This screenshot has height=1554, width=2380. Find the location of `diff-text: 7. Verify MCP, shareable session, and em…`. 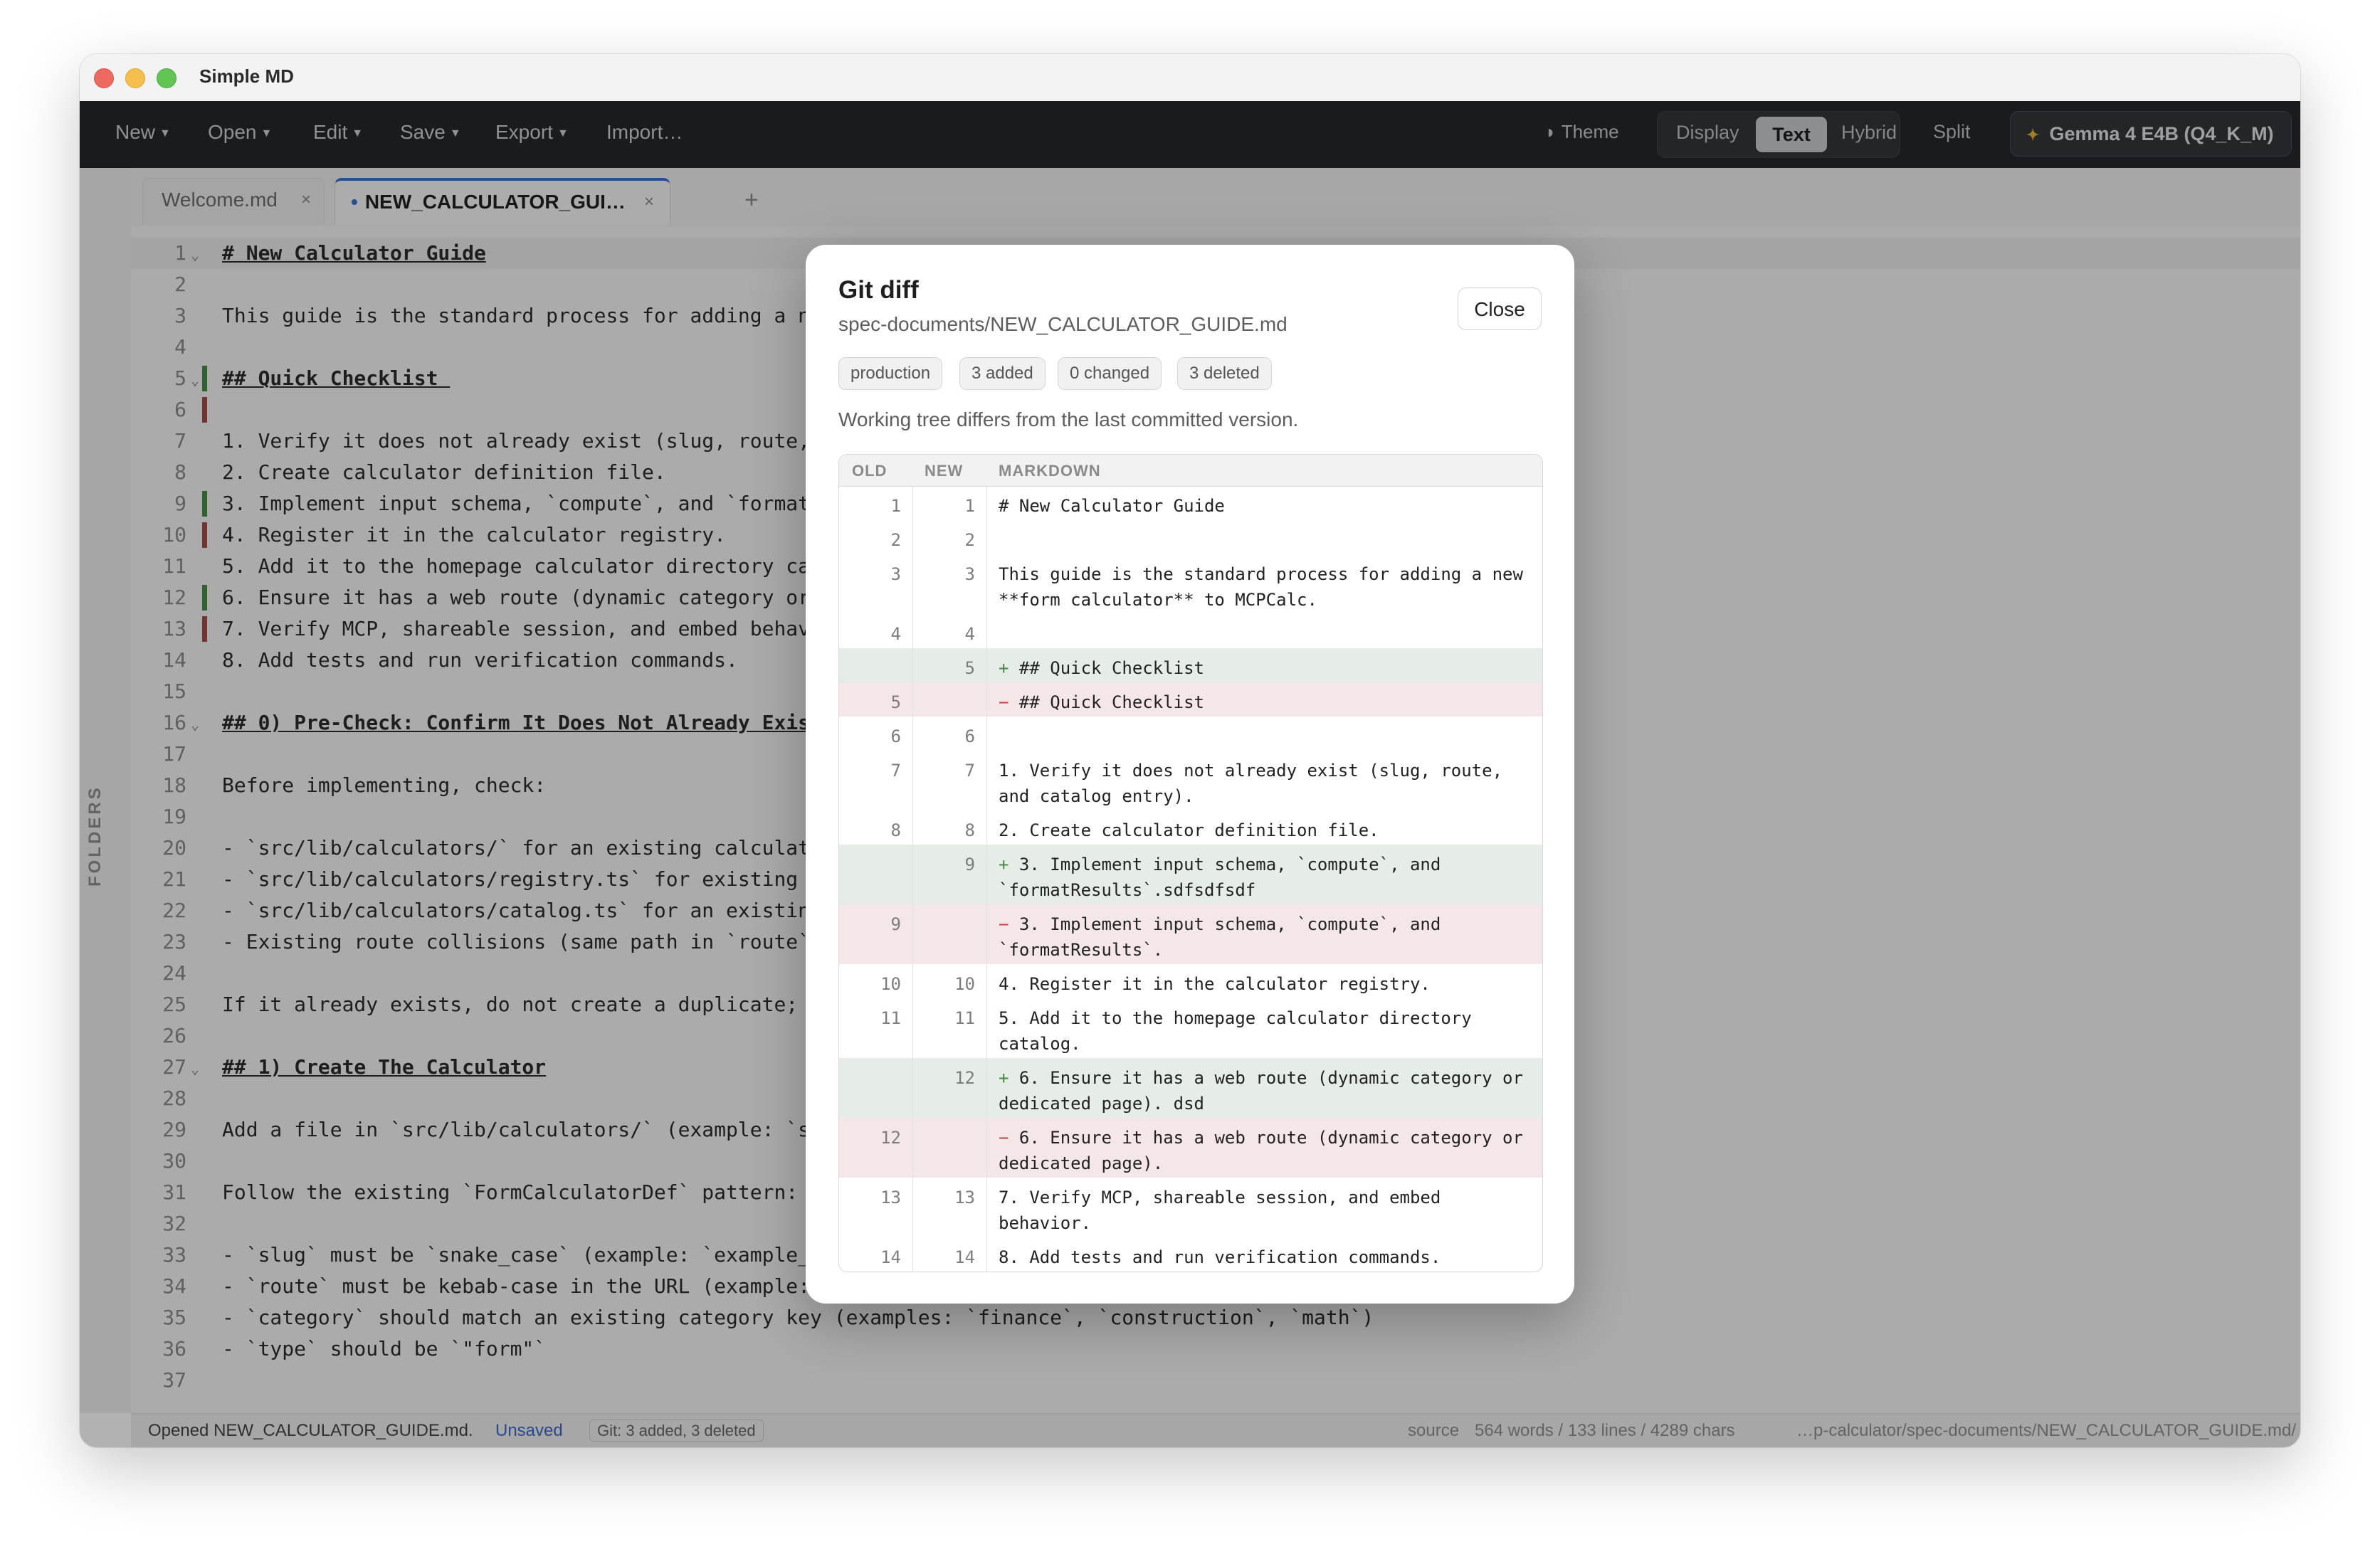

diff-text: 7. Verify MCP, shareable session, and em… is located at coordinates (1220, 1210).